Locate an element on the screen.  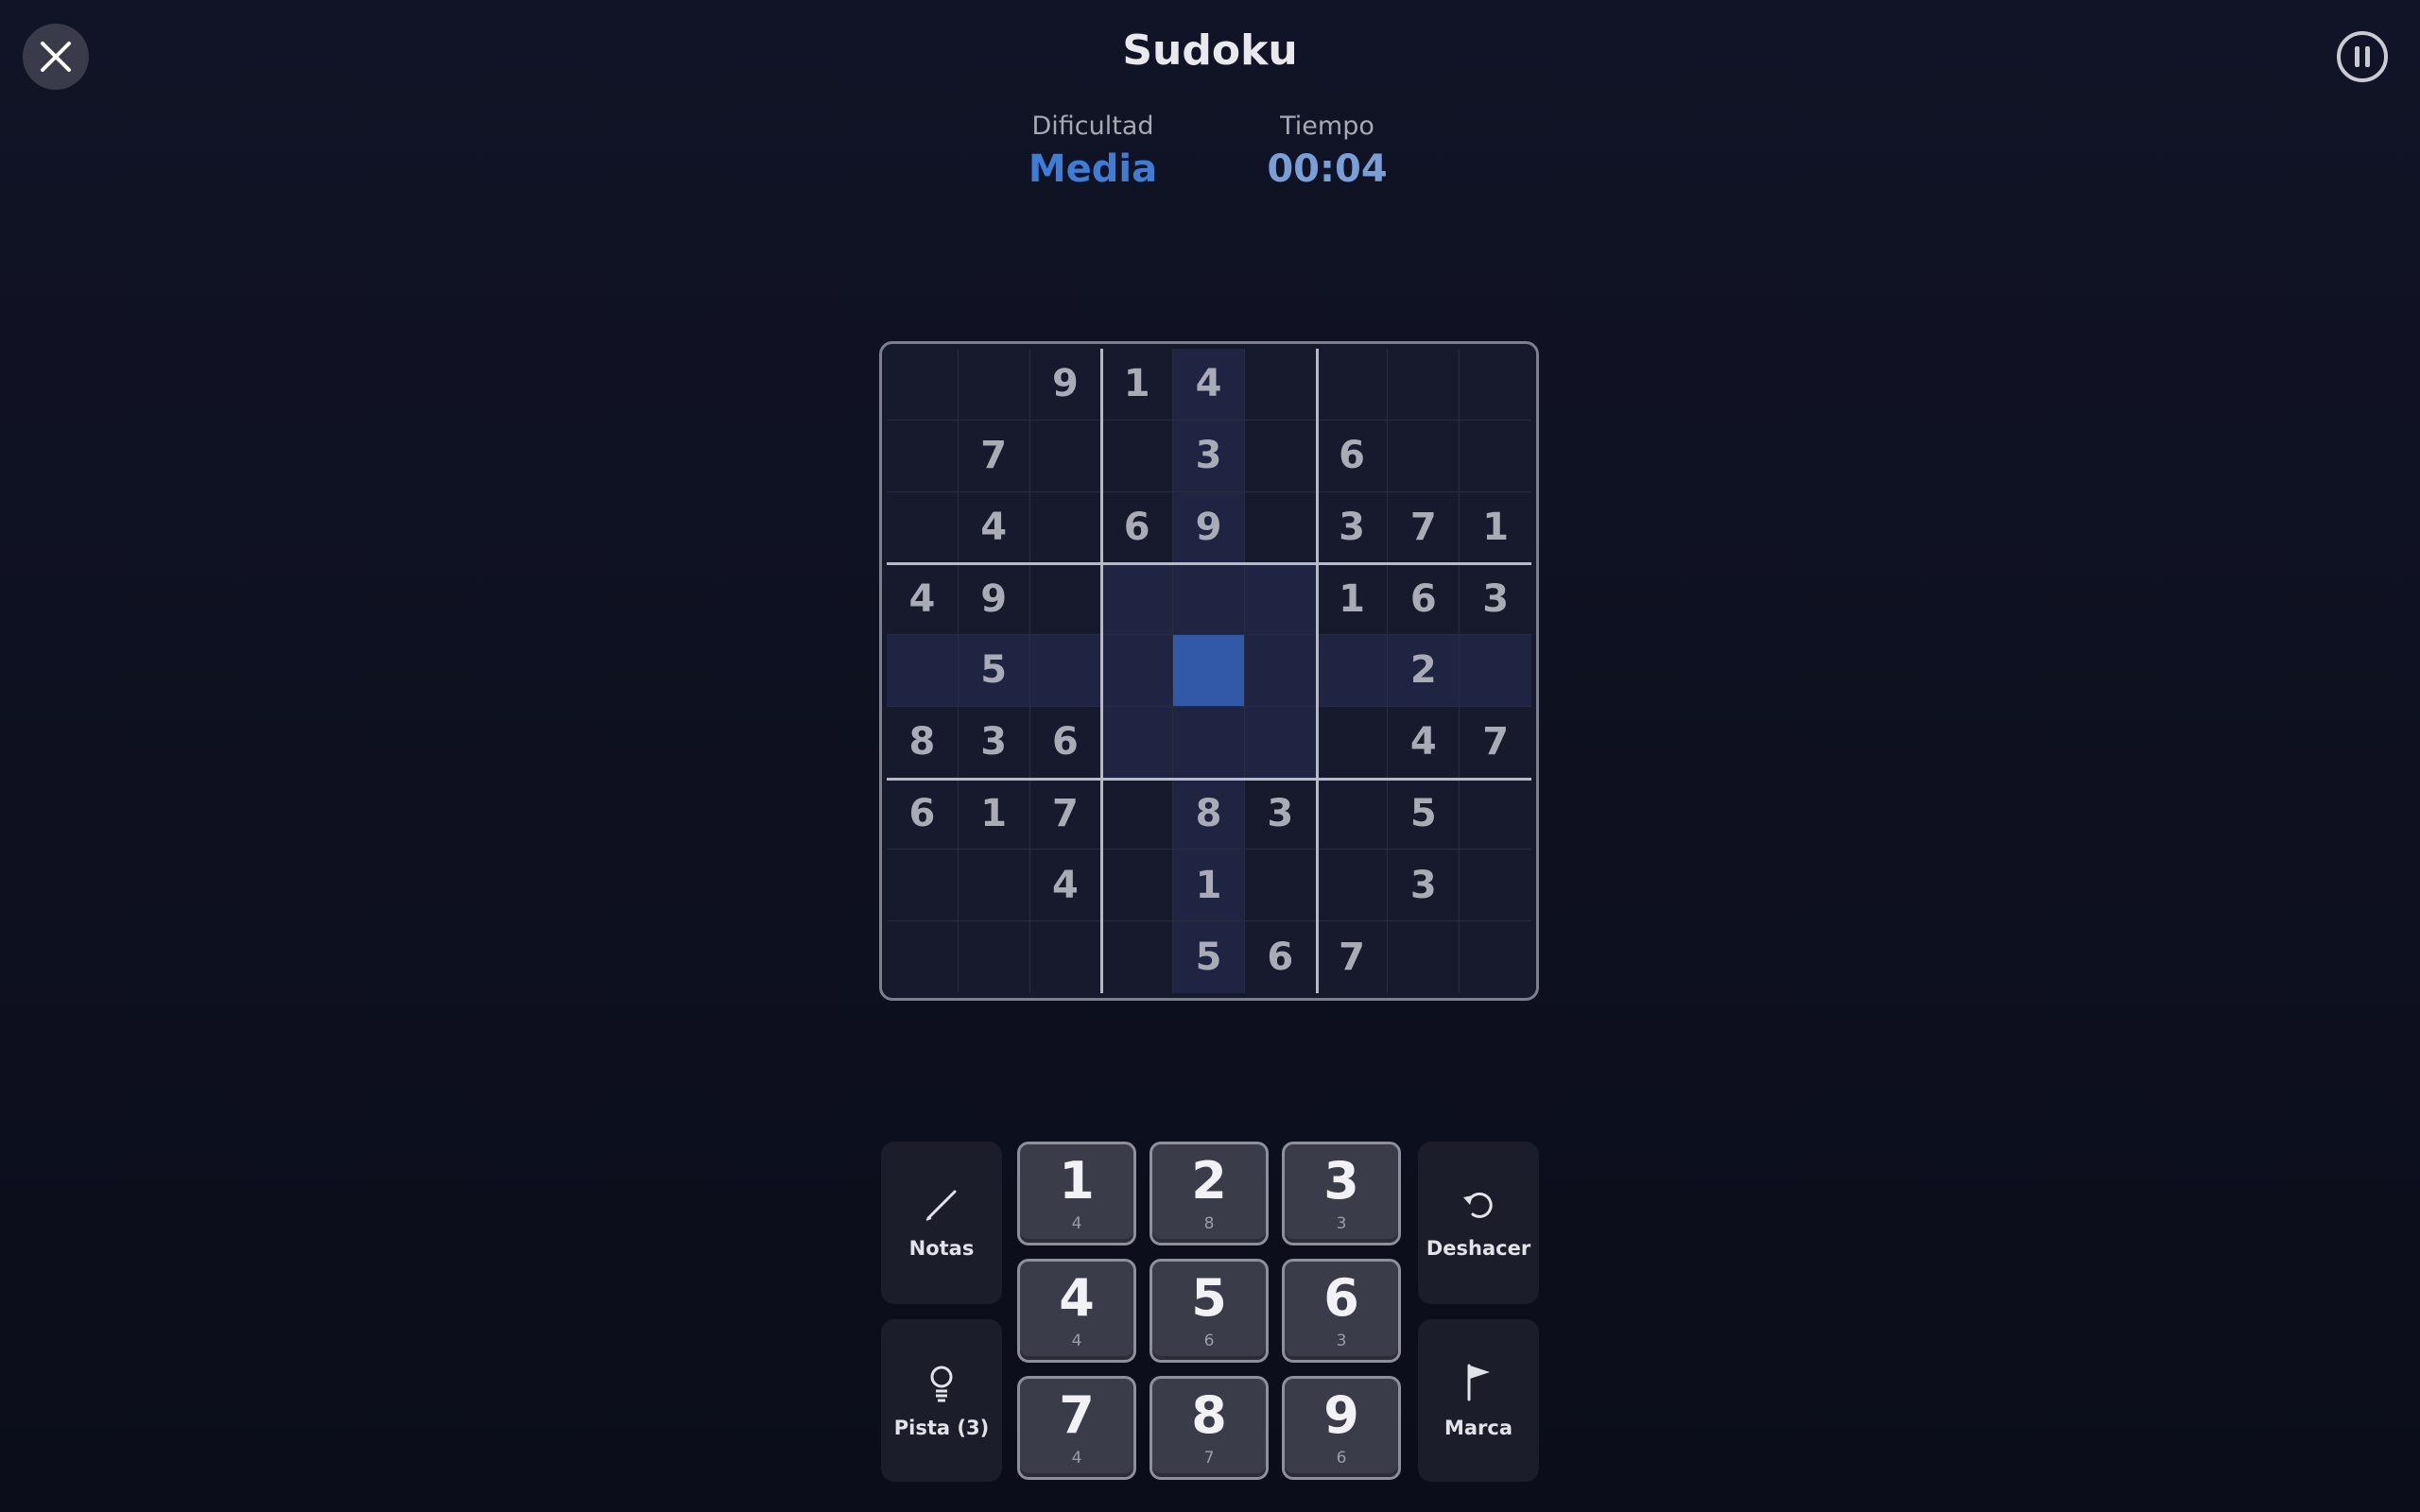
number-button-1: 14 is located at coordinates (1076, 1194).